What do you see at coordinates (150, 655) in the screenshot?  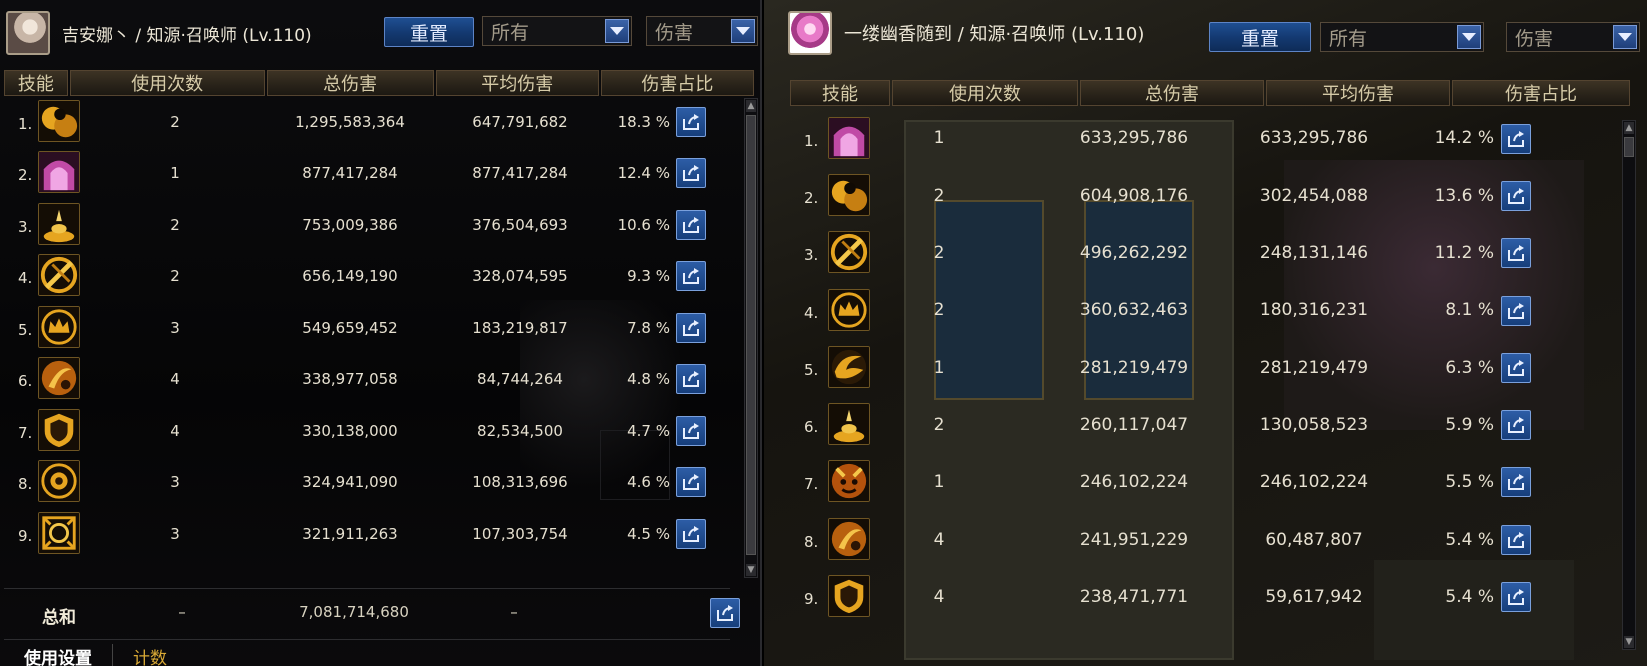 I see `tab-count: 计数` at bounding box center [150, 655].